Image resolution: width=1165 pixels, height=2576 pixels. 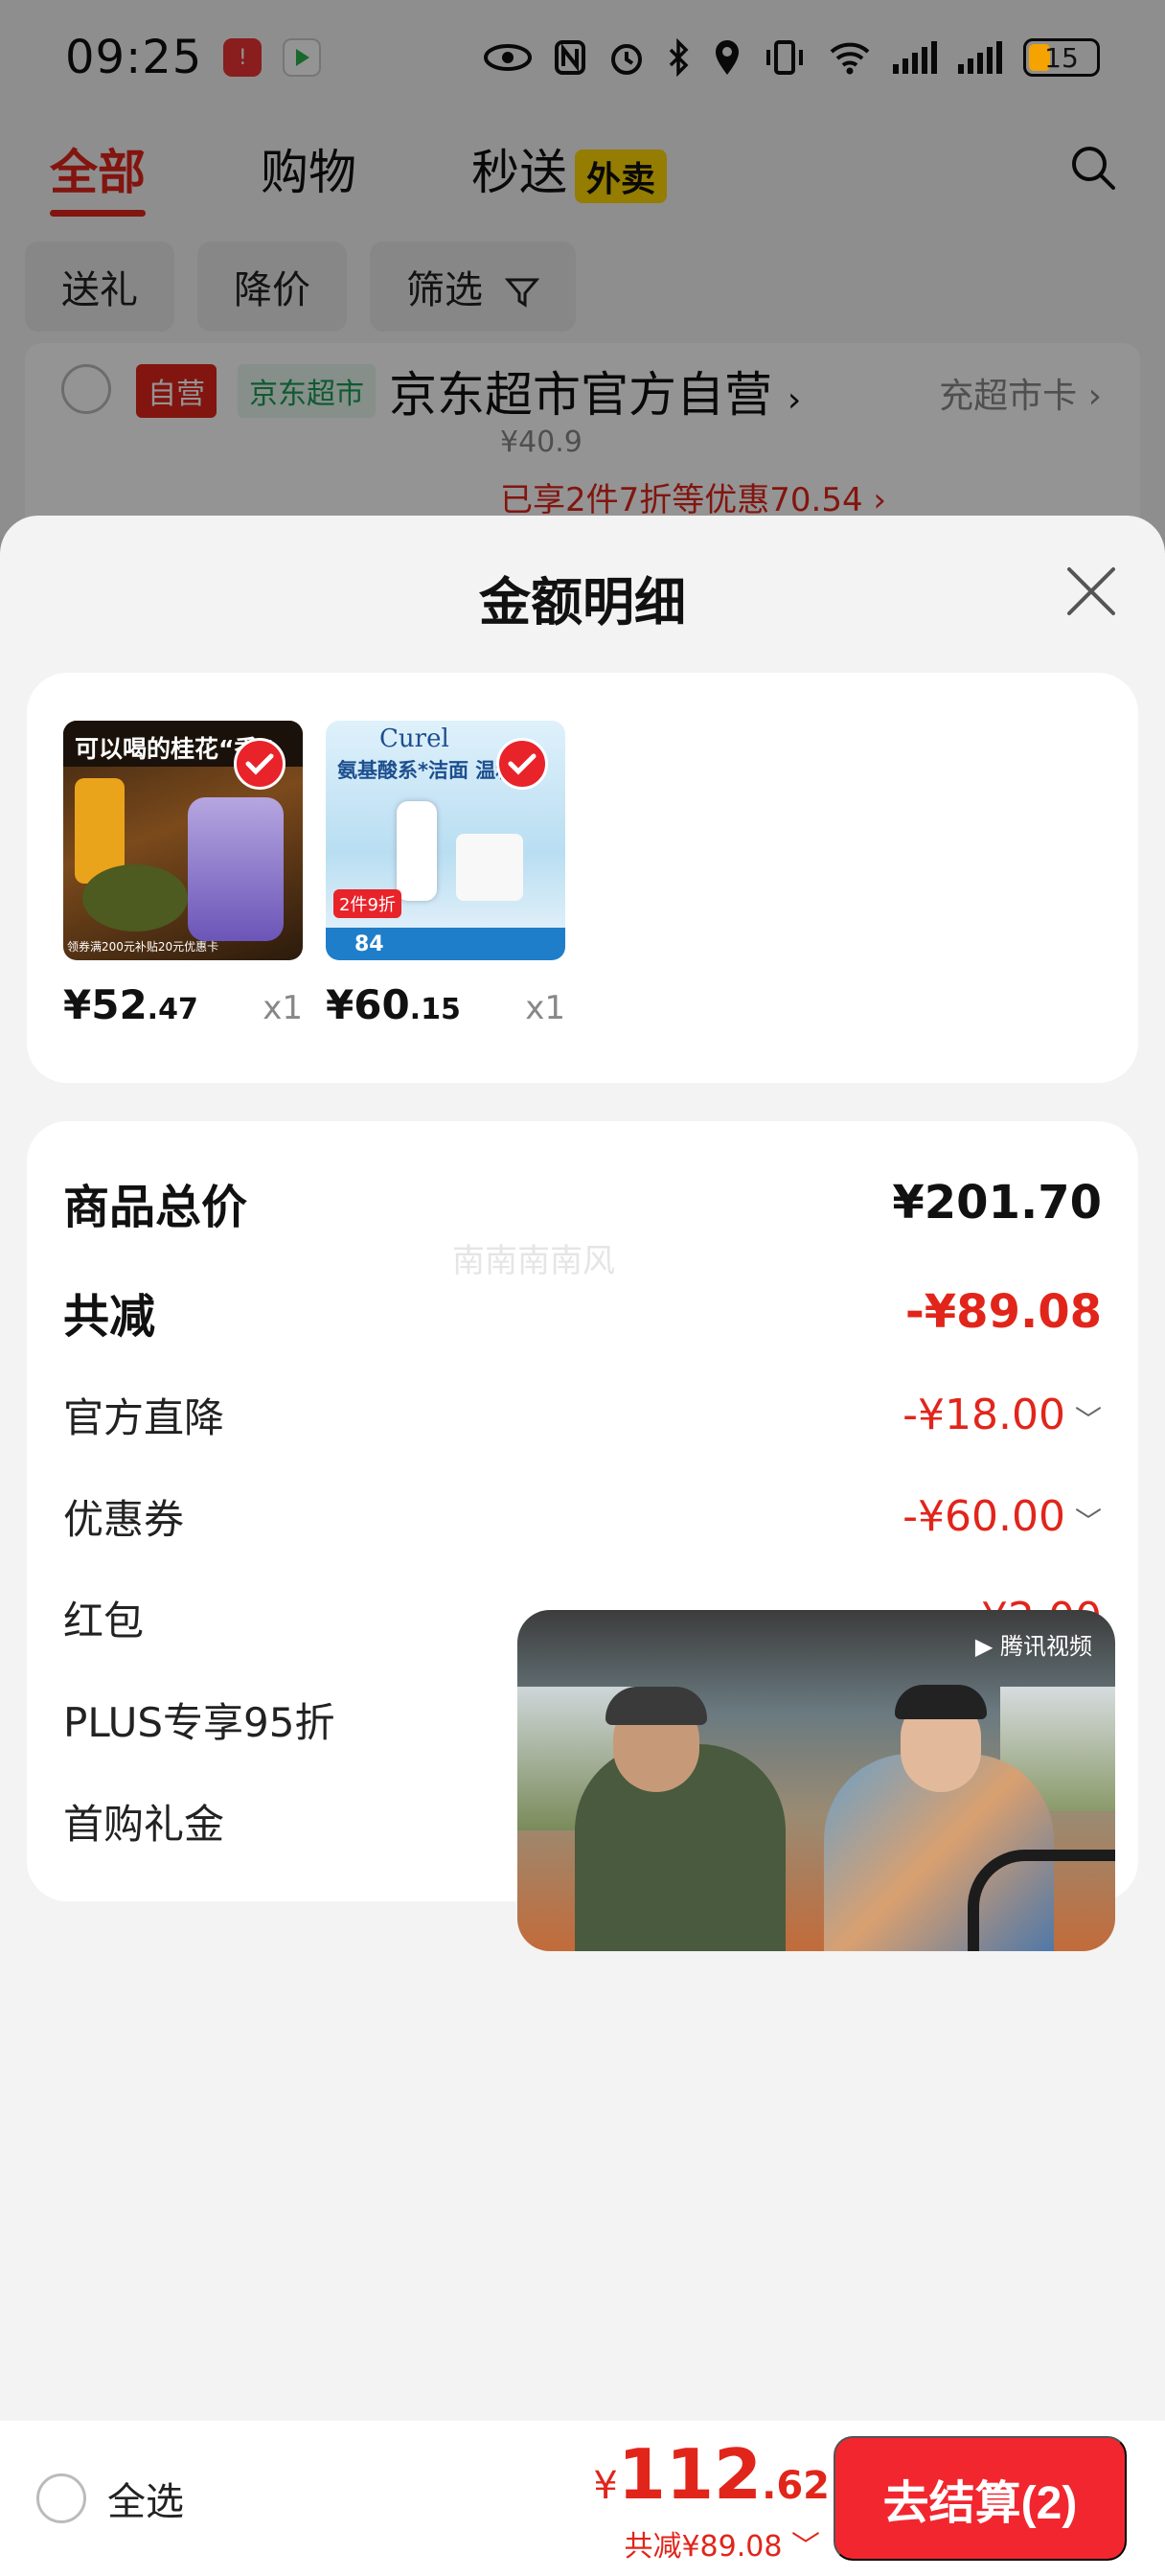 What do you see at coordinates (369, 944) in the screenshot?
I see `cleanser-image-price: 84` at bounding box center [369, 944].